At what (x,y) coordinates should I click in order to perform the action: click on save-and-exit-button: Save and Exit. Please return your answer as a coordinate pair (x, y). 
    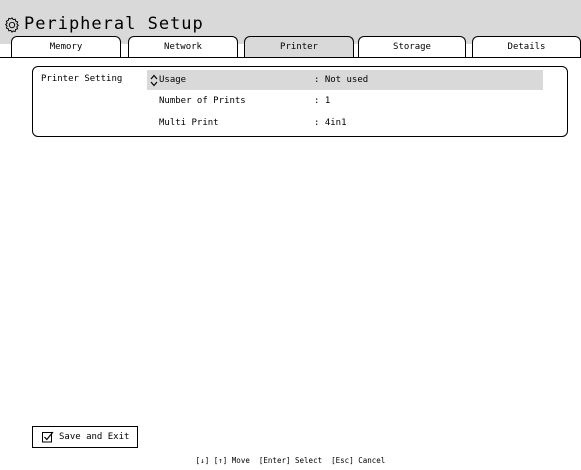
    Looking at the image, I should click on (85, 437).